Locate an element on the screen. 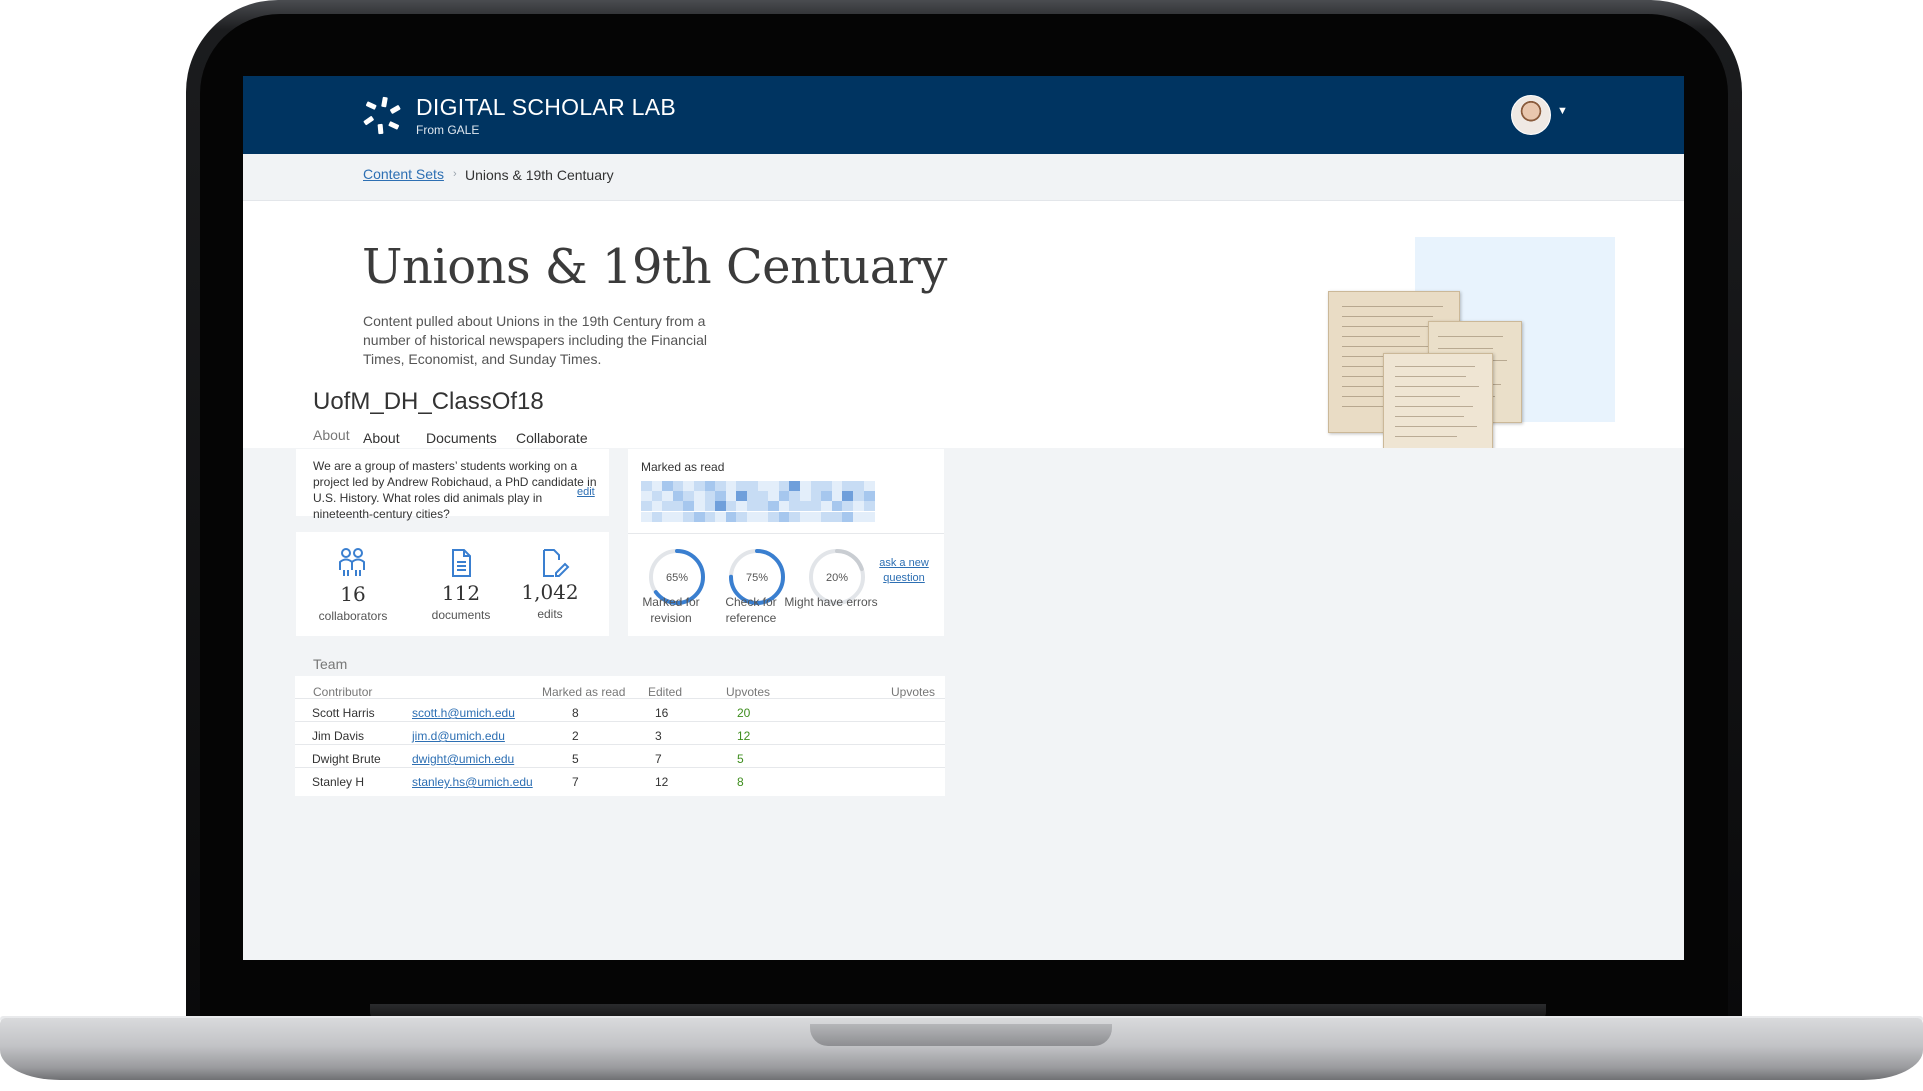  user-avatar is located at coordinates (1531, 115).